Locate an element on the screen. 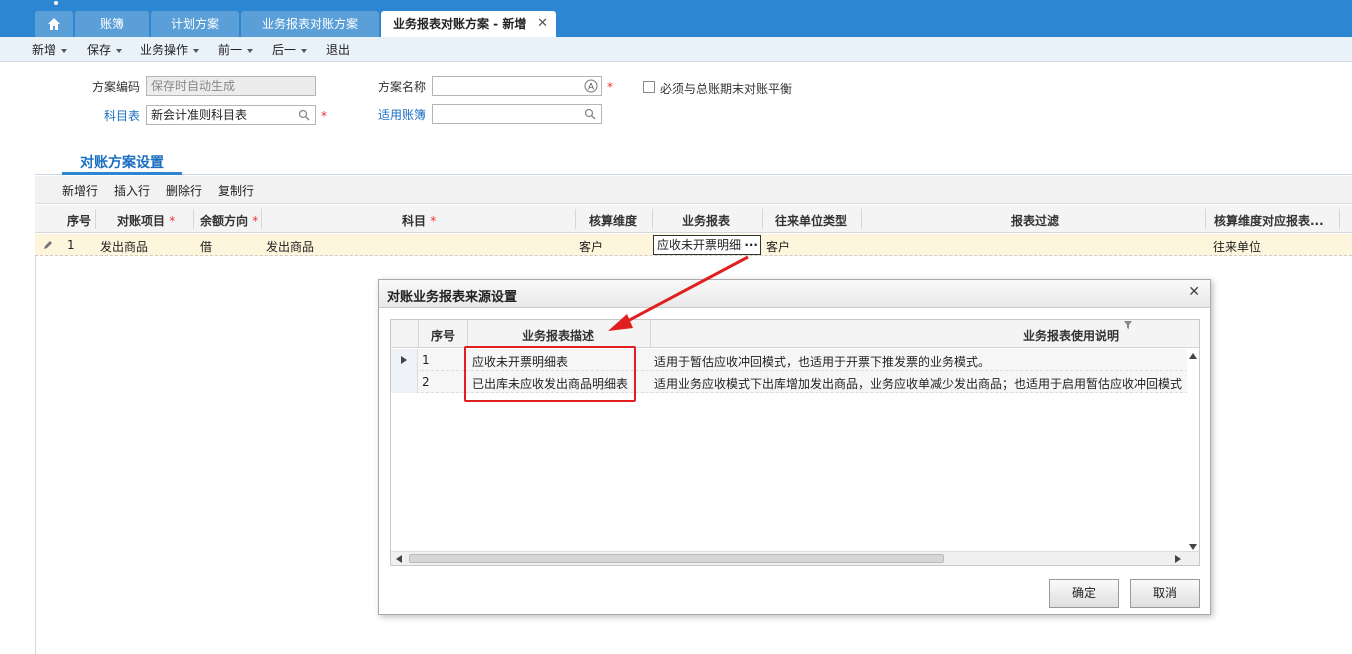 The image size is (1352, 654). home-icon is located at coordinates (54, 24).